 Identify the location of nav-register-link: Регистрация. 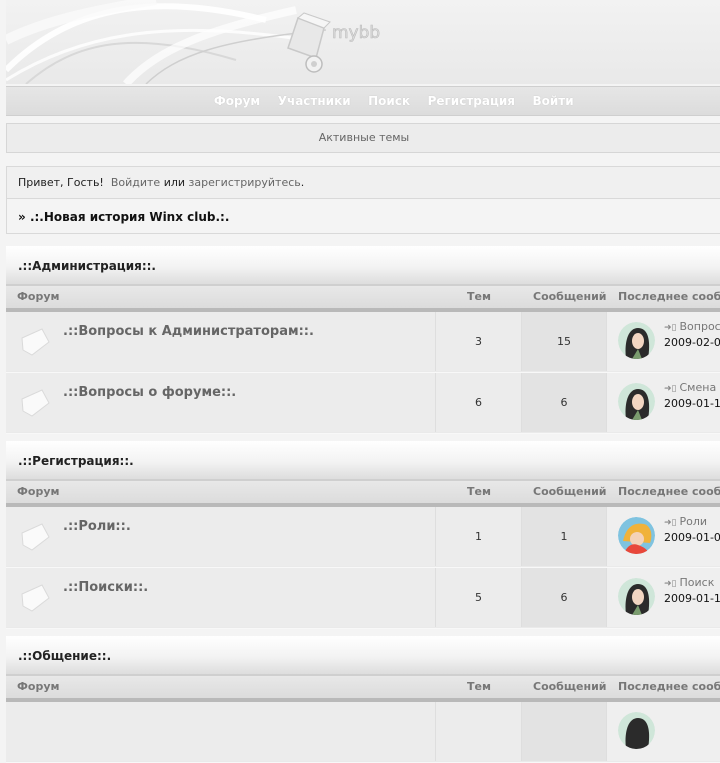
(471, 101).